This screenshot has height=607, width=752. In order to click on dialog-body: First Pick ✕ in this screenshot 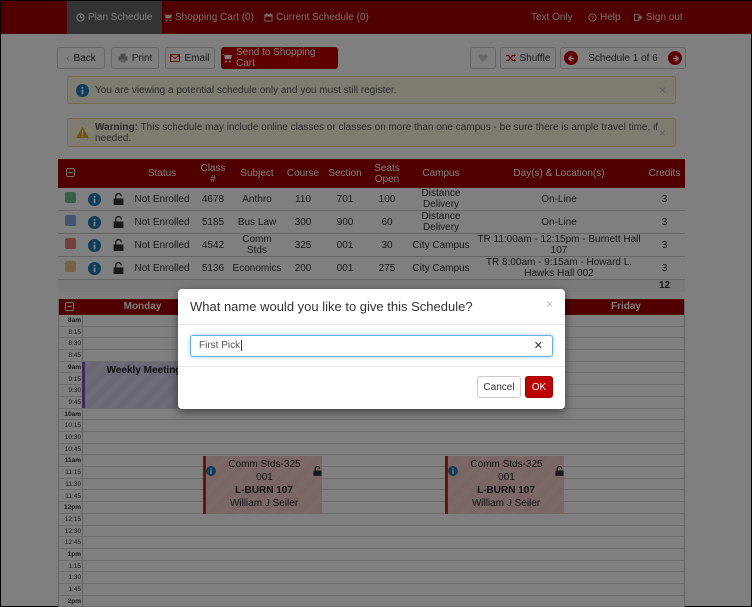, I will do `click(371, 346)`.